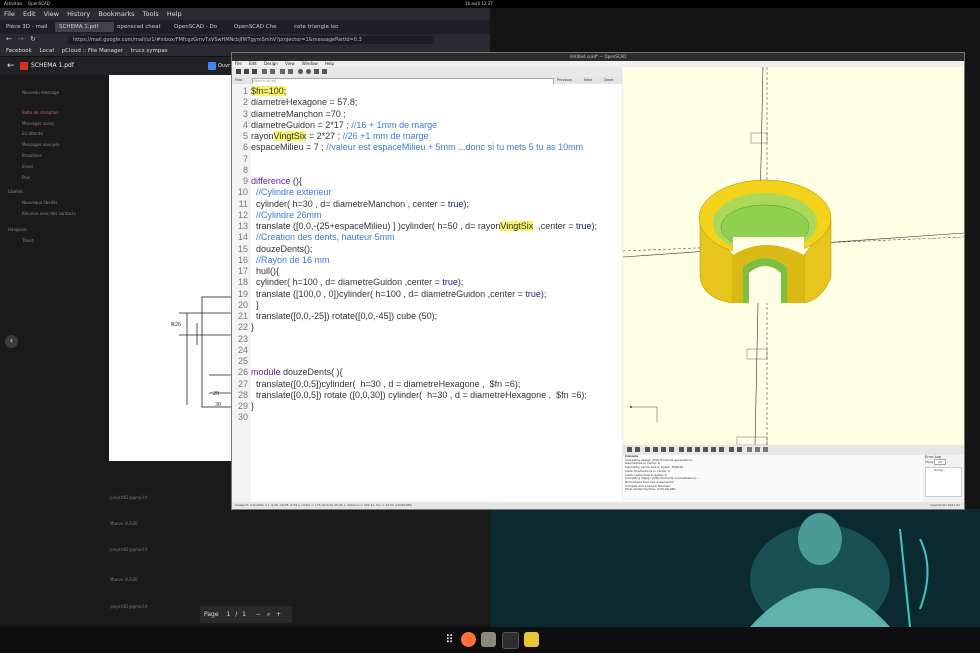 Image resolution: width=980 pixels, height=653 pixels. I want to click on code-line: //Cylindre 26mm, so click(436, 215).